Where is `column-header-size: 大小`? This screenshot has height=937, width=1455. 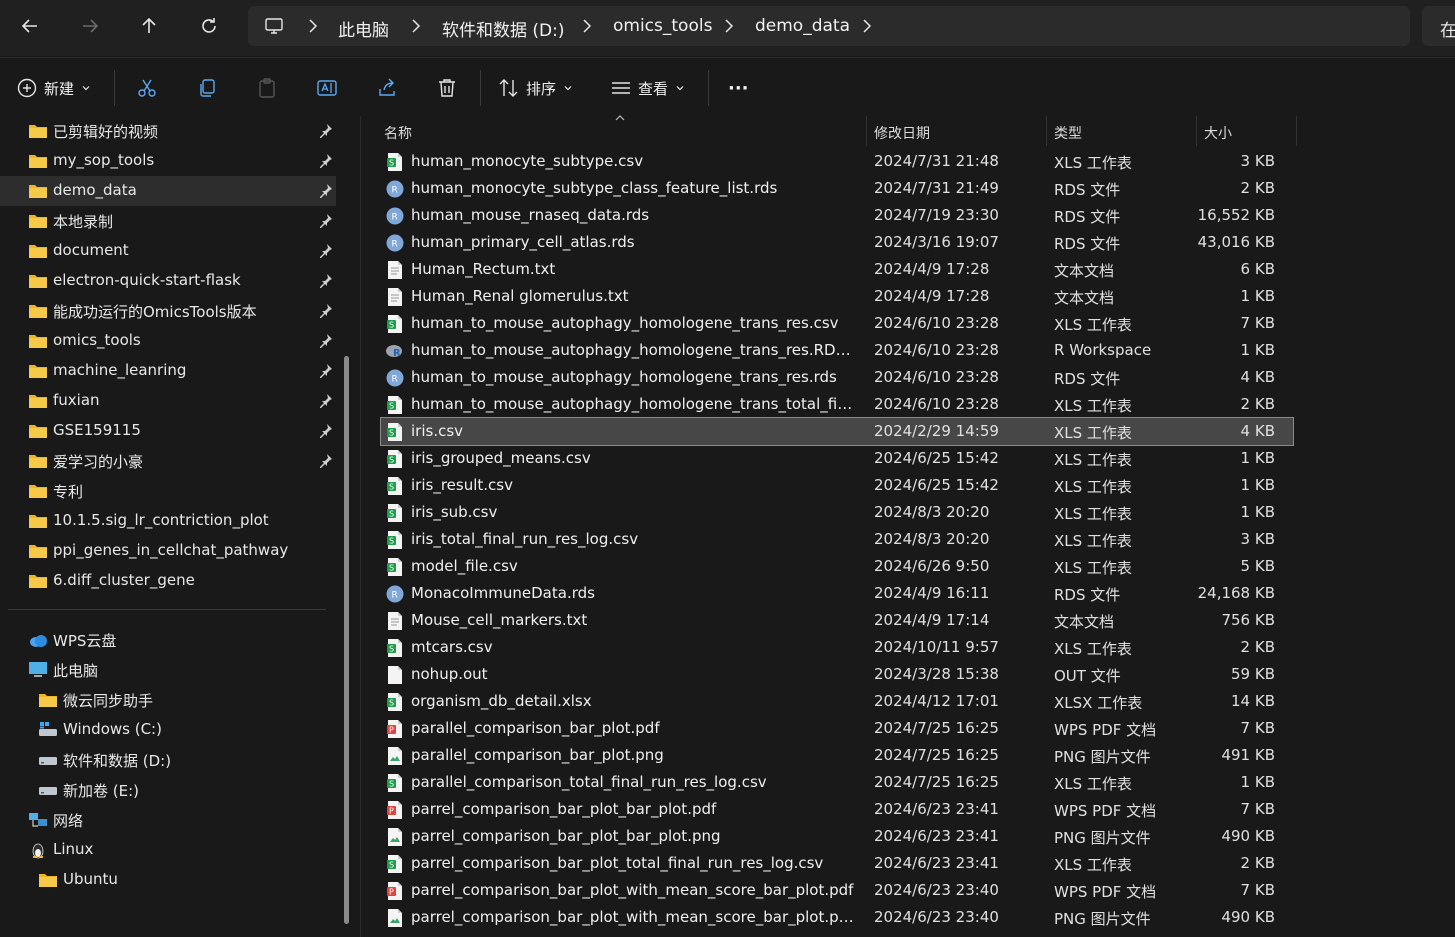
column-header-size: 大小 is located at coordinates (1218, 133).